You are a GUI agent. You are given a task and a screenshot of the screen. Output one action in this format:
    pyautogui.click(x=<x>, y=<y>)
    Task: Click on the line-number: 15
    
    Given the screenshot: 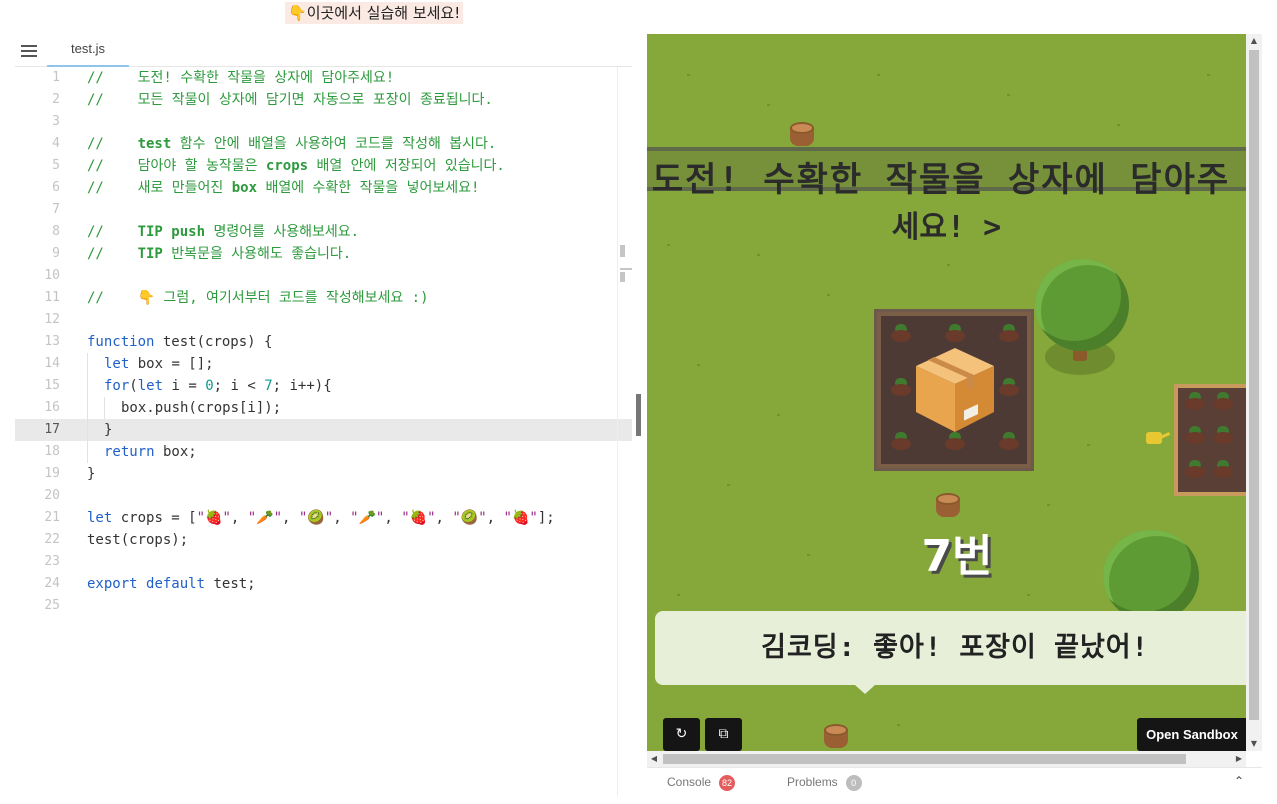 What is the action you would take?
    pyautogui.click(x=52, y=385)
    